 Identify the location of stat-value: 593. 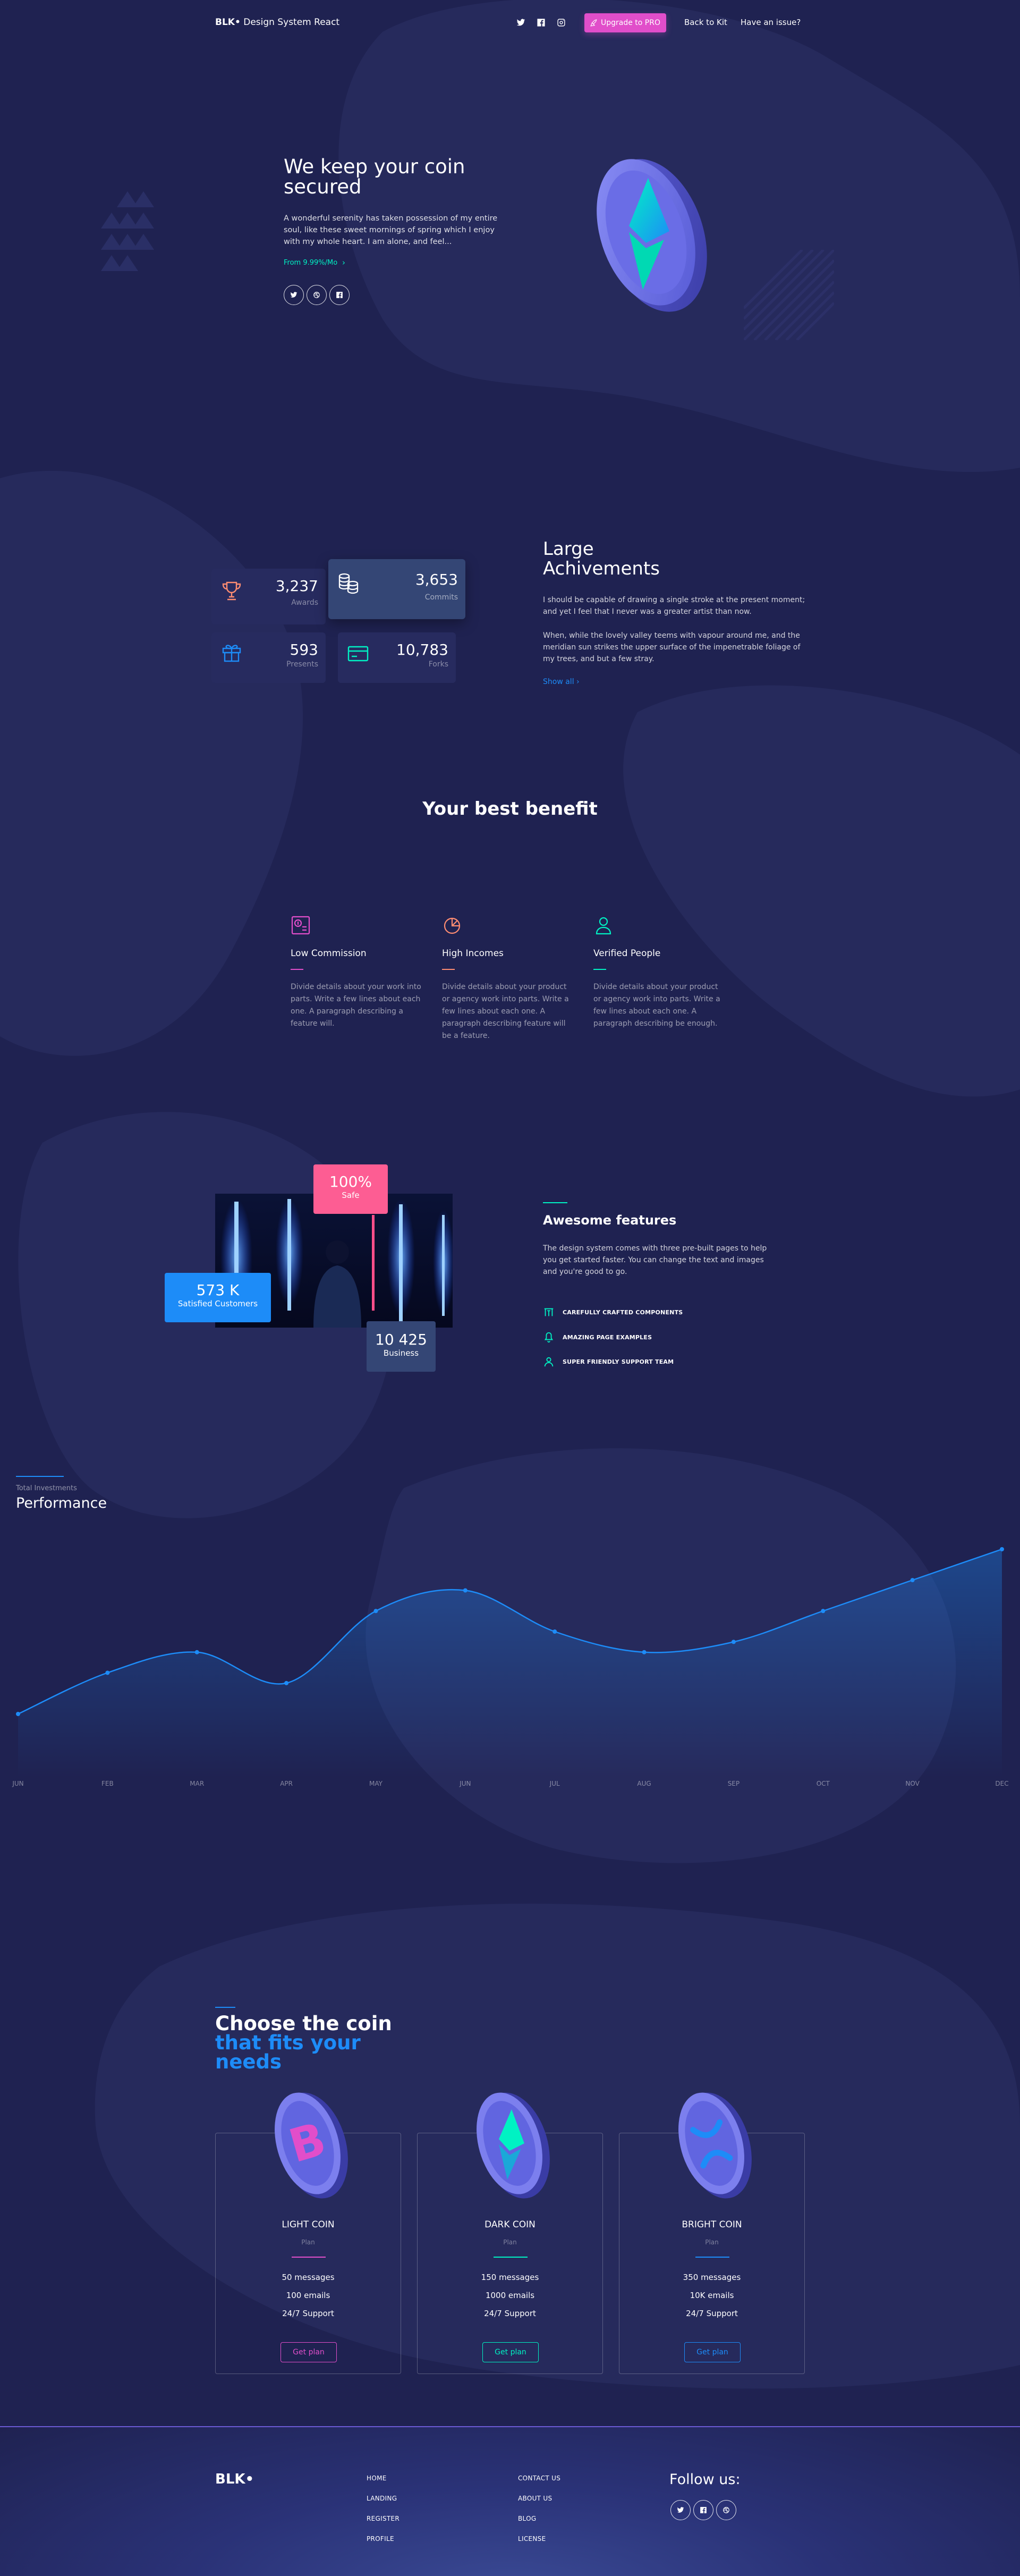
(304, 650).